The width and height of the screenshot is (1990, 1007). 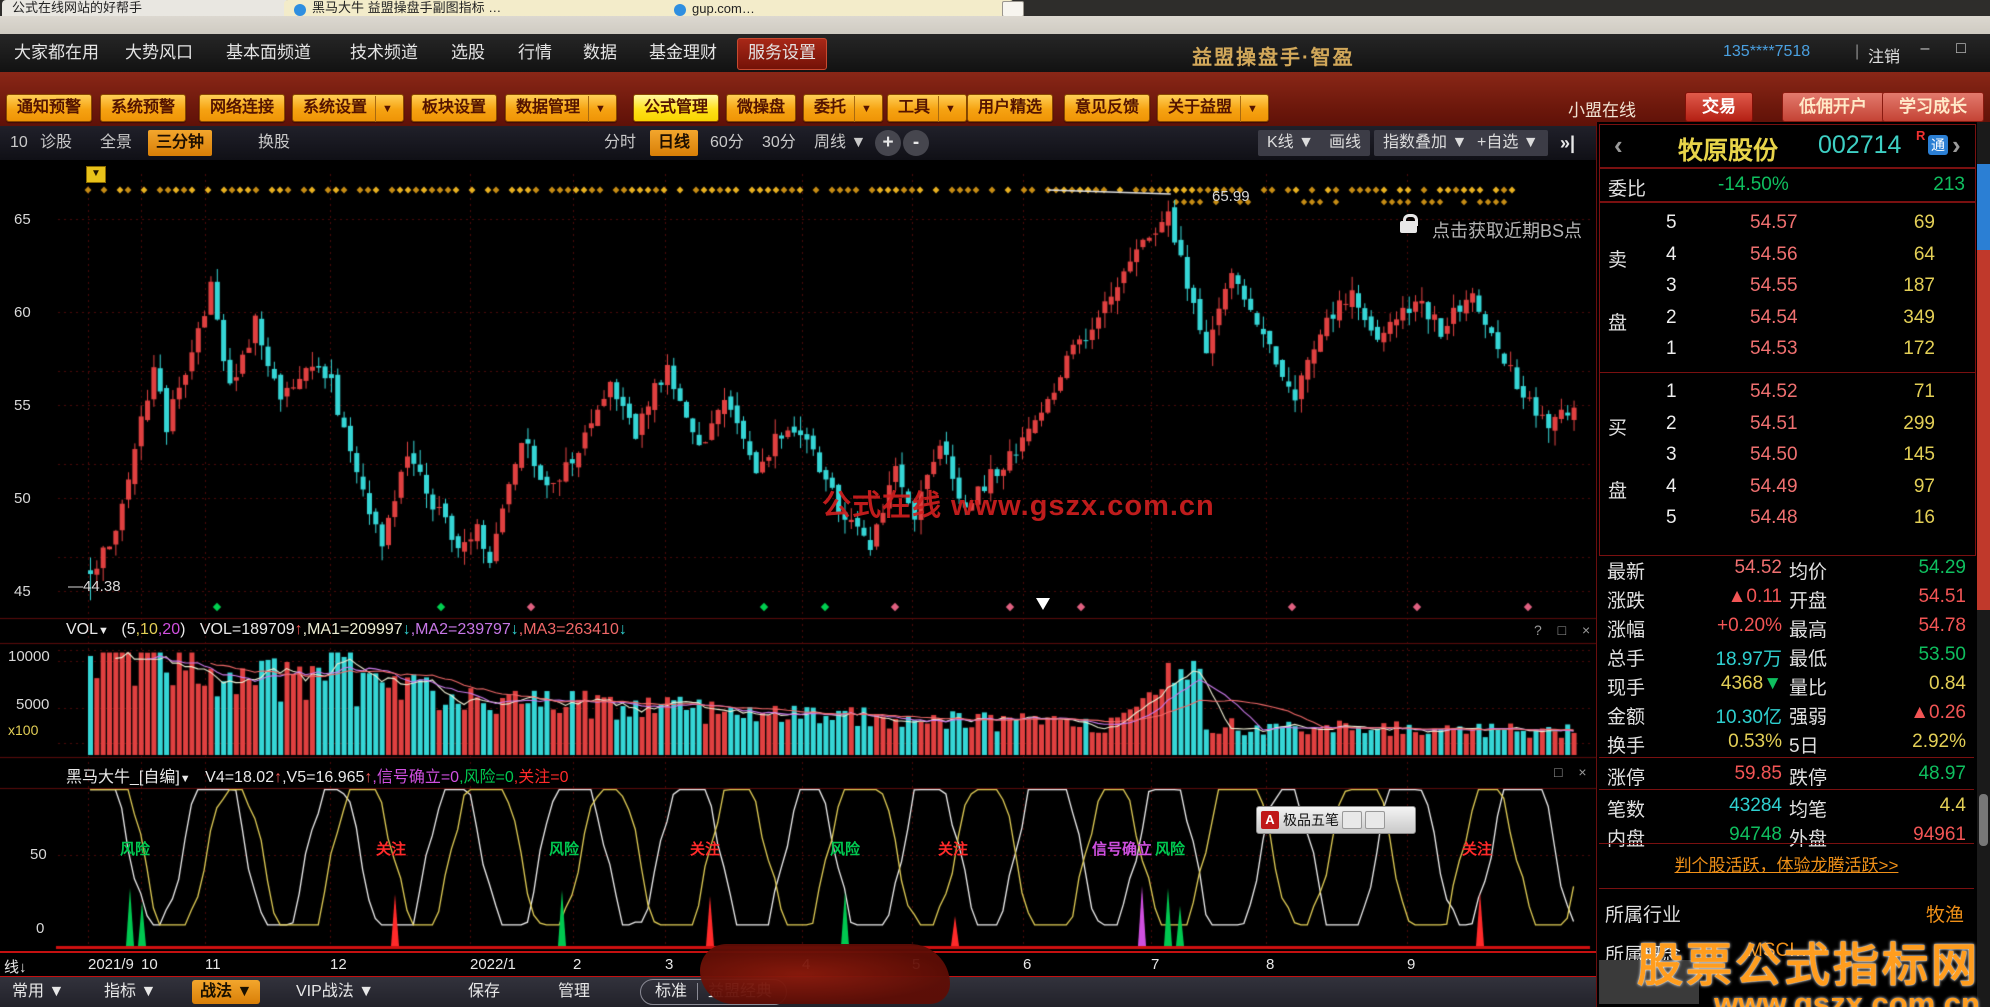 What do you see at coordinates (1983, 820) in the screenshot?
I see `scrollbar-thumb` at bounding box center [1983, 820].